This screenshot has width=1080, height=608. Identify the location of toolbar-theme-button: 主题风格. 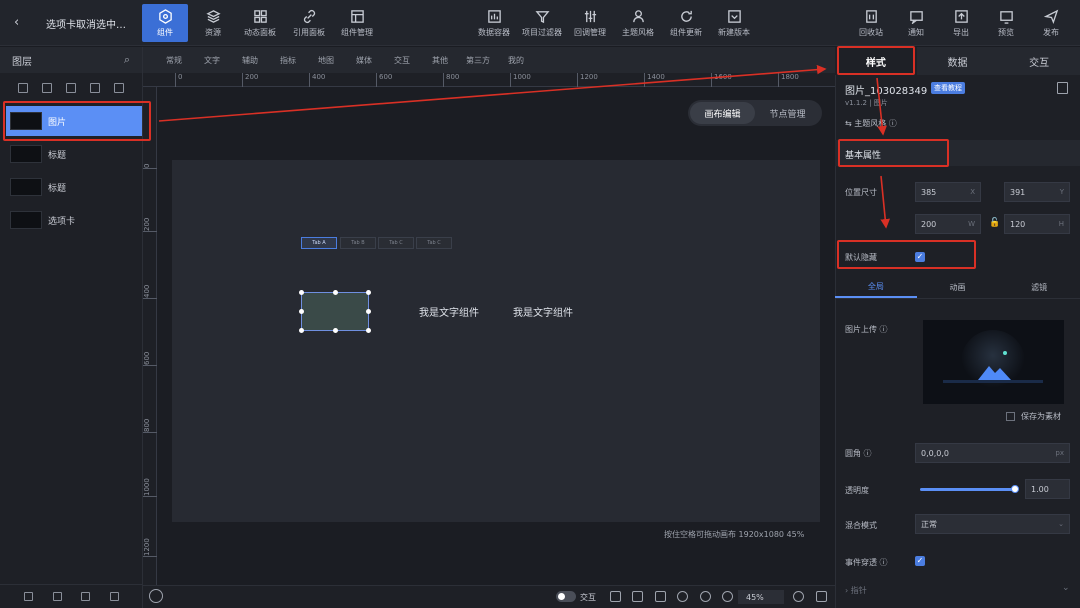
(638, 23).